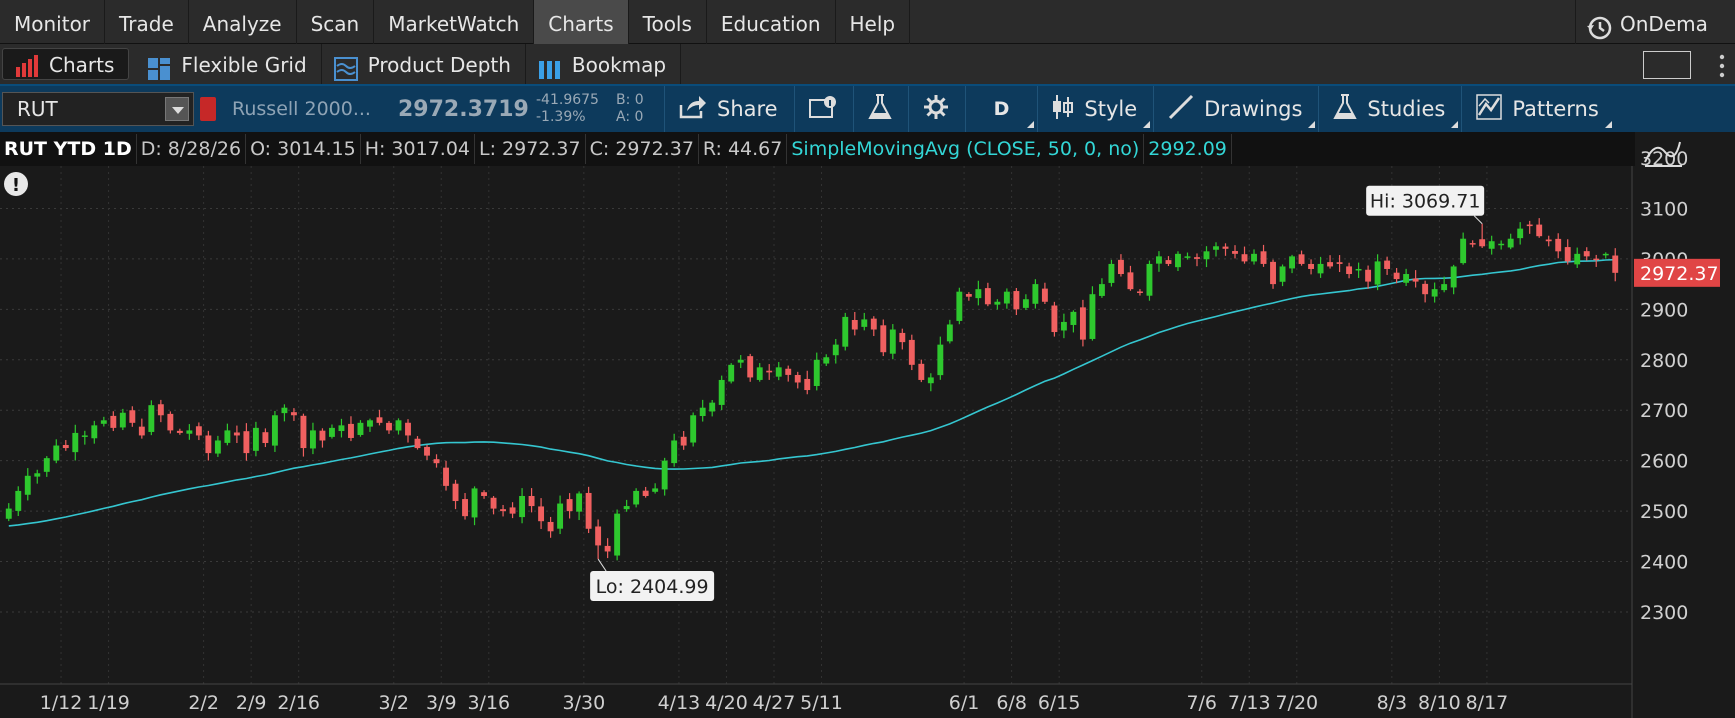 The image size is (1735, 718). I want to click on share-button: Share, so click(729, 109).